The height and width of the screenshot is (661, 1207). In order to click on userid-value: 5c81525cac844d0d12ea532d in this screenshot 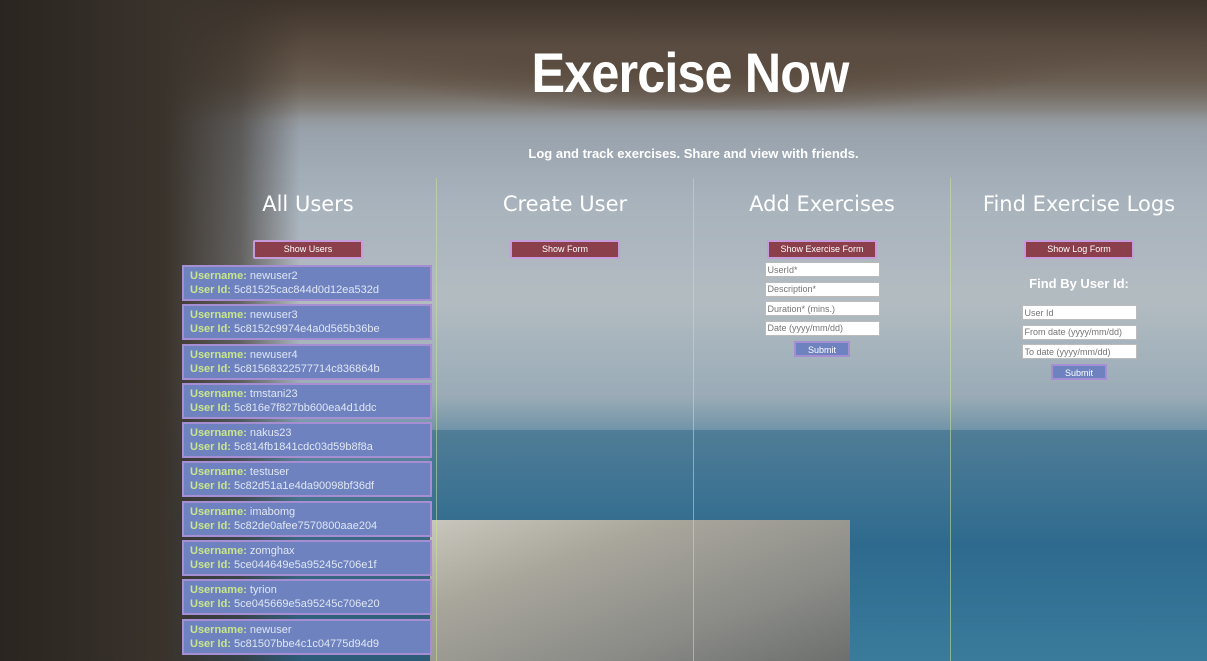, I will do `click(307, 290)`.